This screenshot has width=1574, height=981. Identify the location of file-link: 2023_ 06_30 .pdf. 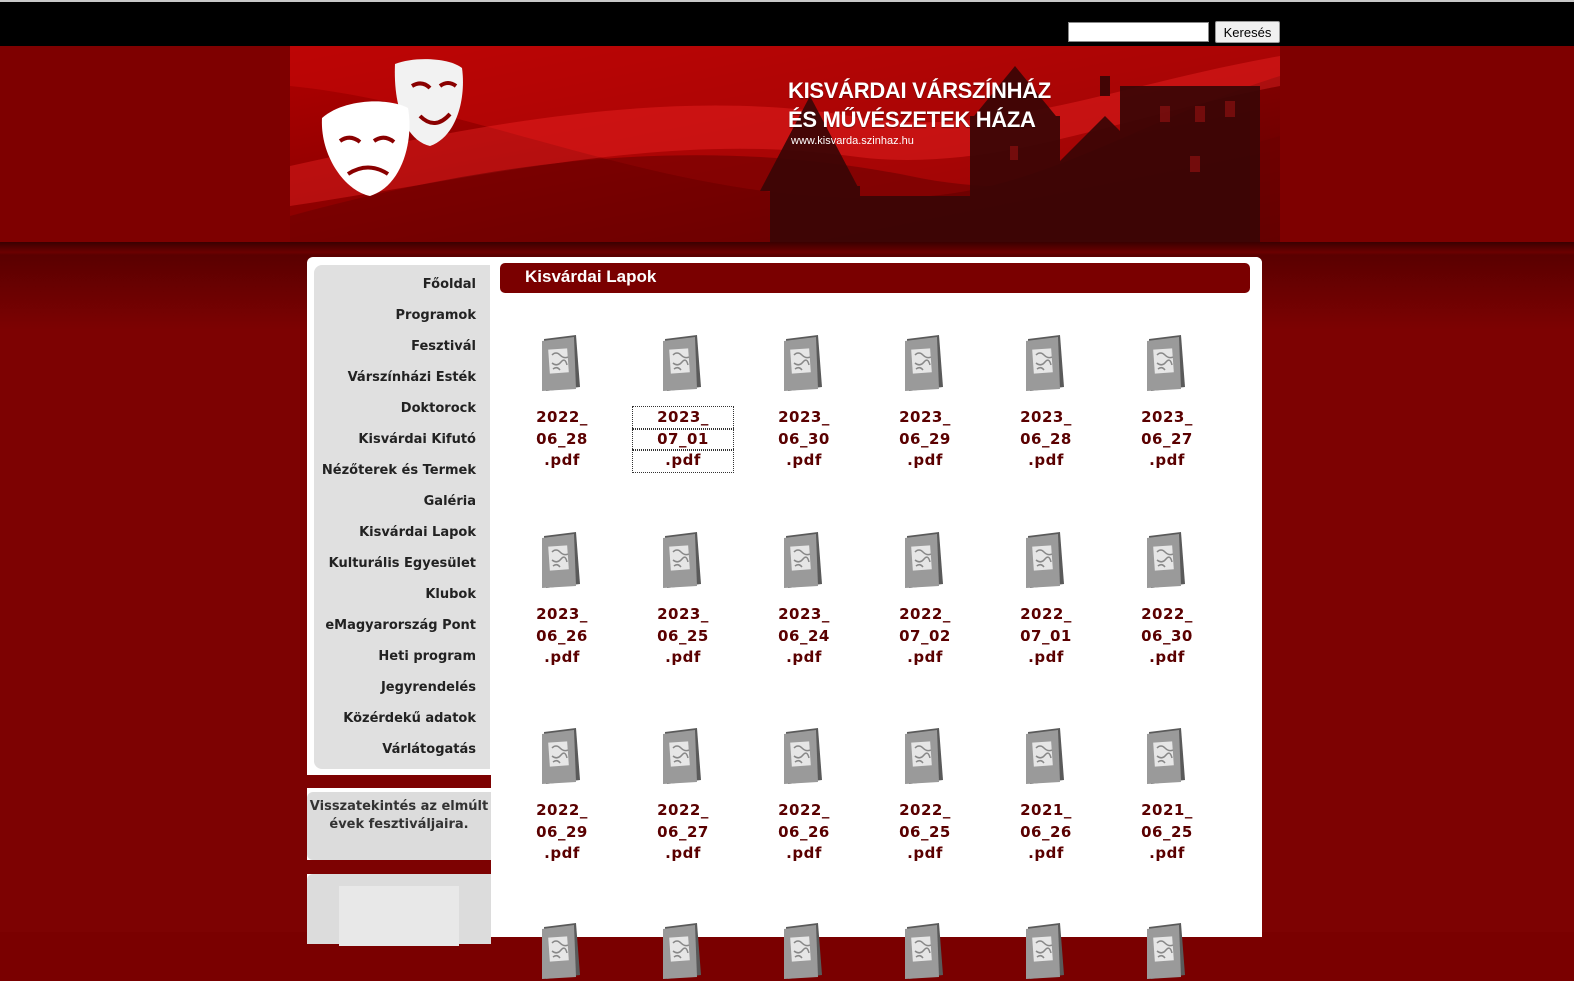
(804, 439).